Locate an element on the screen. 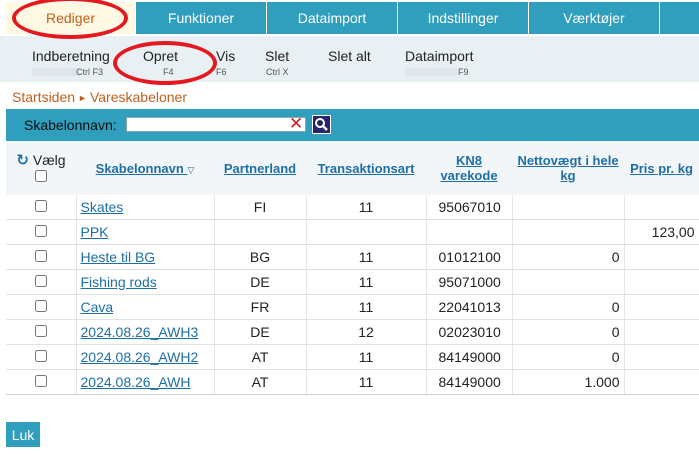  column-header-label: Partnerland is located at coordinates (260, 168).